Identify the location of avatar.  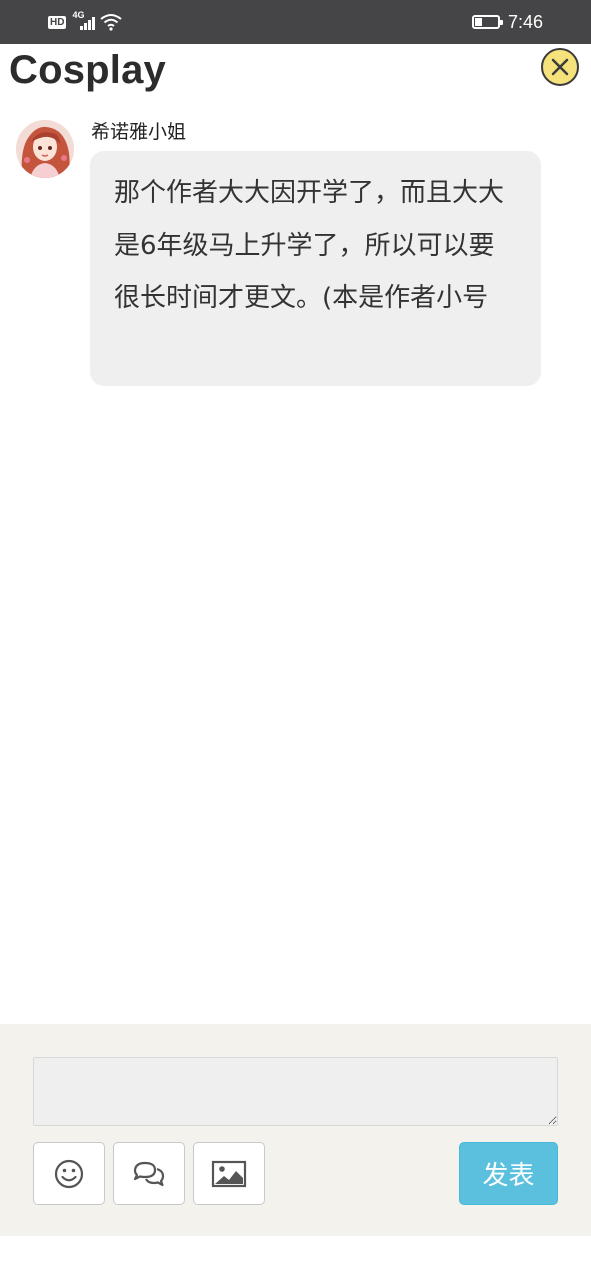
(45, 149).